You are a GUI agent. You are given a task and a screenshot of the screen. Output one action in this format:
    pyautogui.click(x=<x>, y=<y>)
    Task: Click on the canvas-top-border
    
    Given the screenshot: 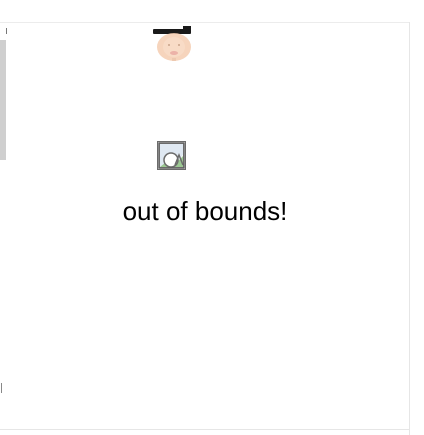 What is the action you would take?
    pyautogui.click(x=205, y=22)
    